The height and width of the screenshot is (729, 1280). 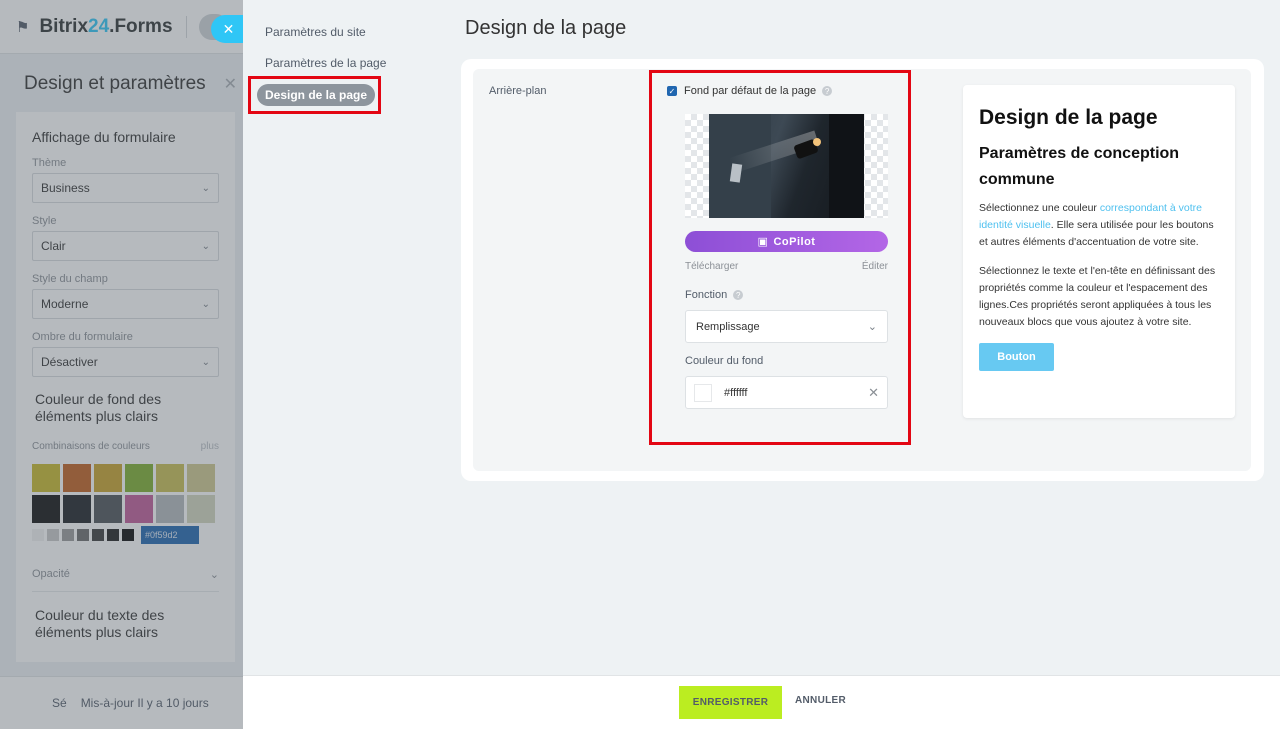 What do you see at coordinates (820, 700) in the screenshot?
I see `cancel-button: ANNULER` at bounding box center [820, 700].